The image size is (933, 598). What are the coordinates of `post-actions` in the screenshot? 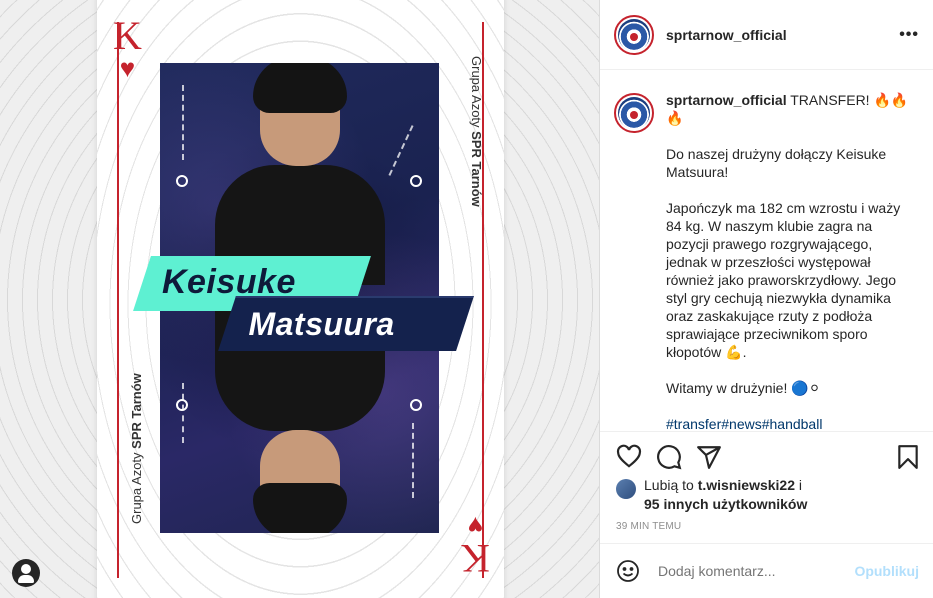 It's located at (766, 456).